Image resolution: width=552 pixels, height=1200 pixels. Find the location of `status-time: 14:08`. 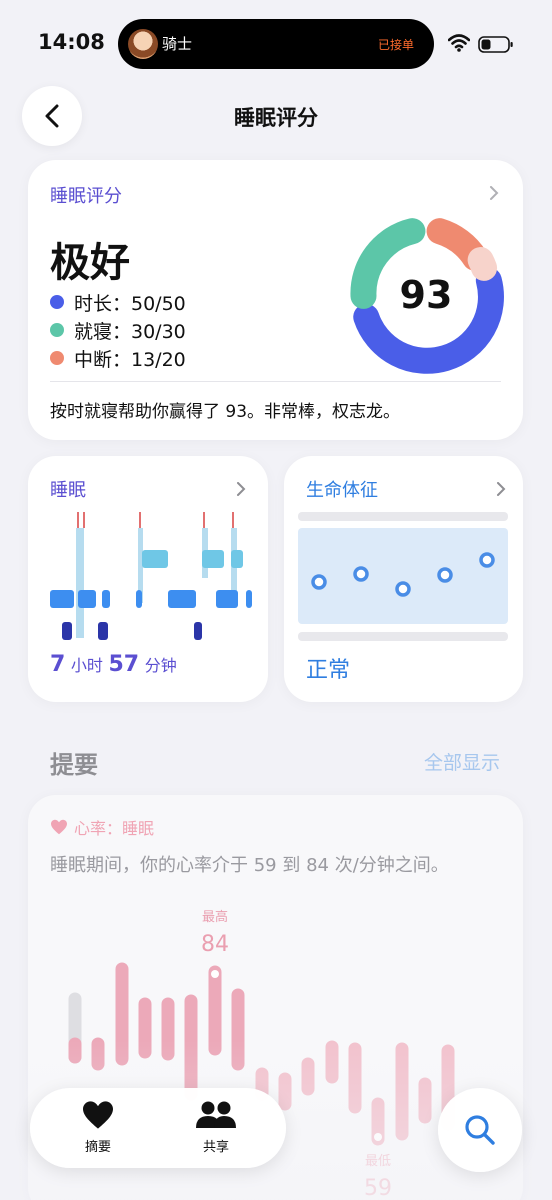

status-time: 14:08 is located at coordinates (71, 42).